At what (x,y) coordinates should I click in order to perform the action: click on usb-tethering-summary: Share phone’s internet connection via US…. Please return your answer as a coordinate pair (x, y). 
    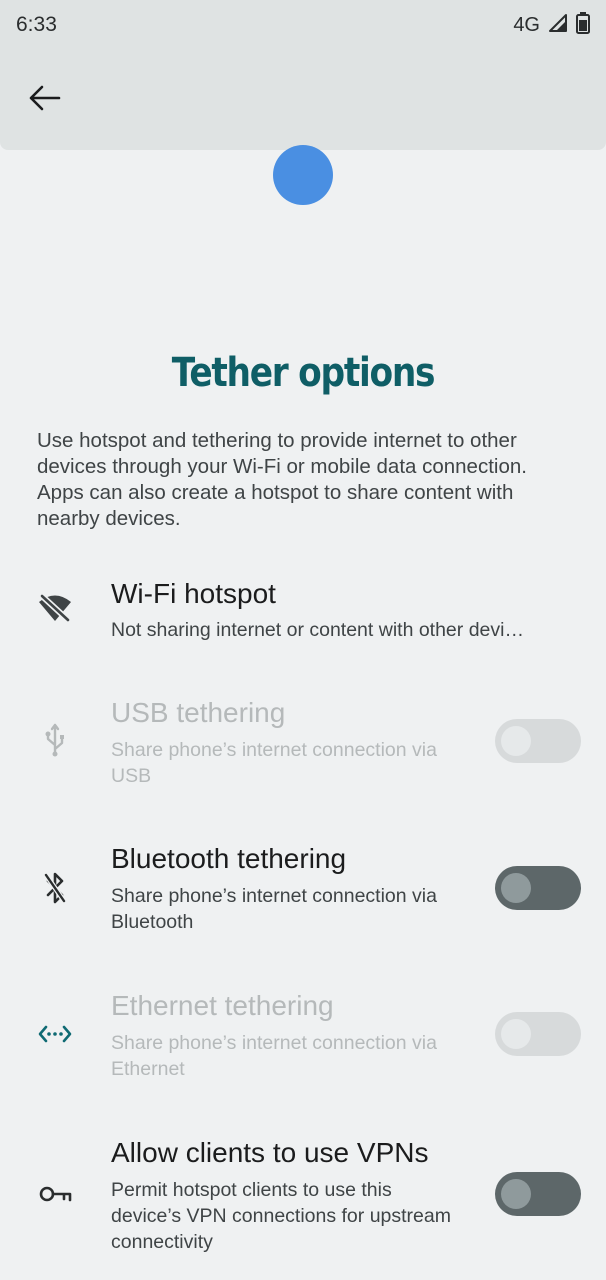
    Looking at the image, I should click on (274, 763).